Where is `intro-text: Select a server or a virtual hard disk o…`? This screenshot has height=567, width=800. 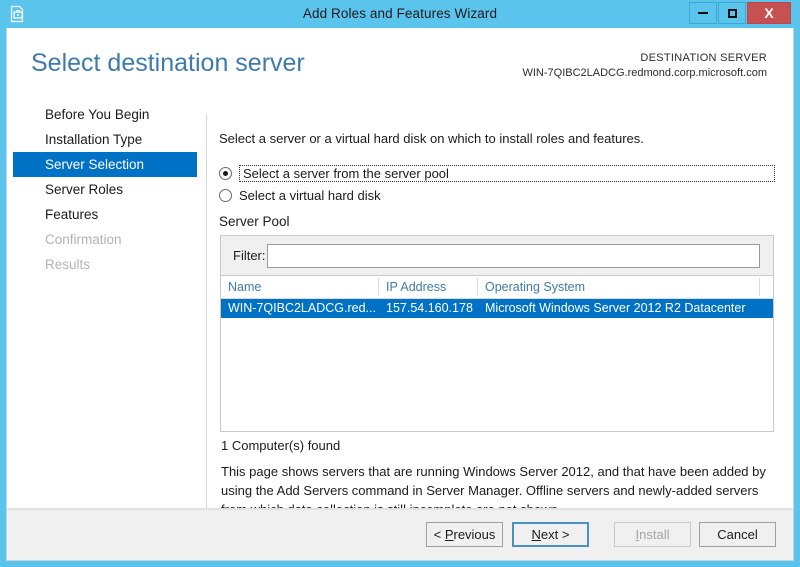 intro-text: Select a server or a virtual hard disk o… is located at coordinates (431, 138).